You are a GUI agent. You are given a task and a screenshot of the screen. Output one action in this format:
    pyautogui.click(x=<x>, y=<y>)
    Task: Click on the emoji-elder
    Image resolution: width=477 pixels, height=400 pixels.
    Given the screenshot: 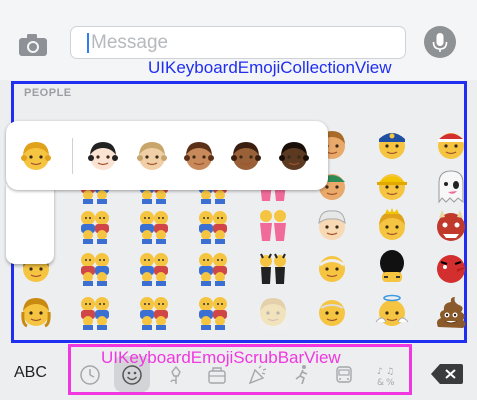 What is the action you would take?
    pyautogui.click(x=332, y=268)
    